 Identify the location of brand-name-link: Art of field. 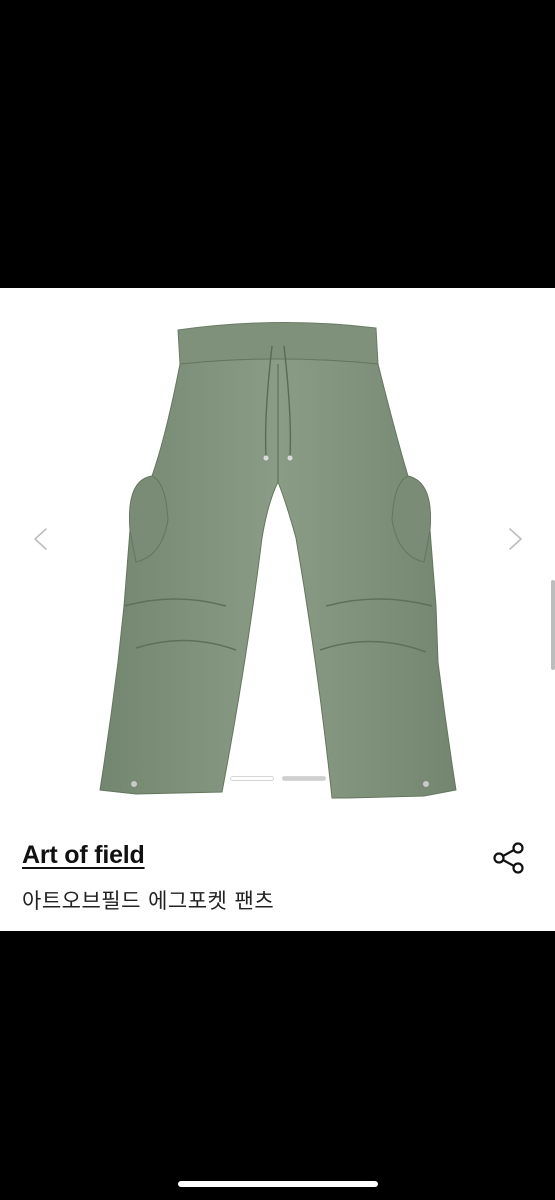
(83, 855).